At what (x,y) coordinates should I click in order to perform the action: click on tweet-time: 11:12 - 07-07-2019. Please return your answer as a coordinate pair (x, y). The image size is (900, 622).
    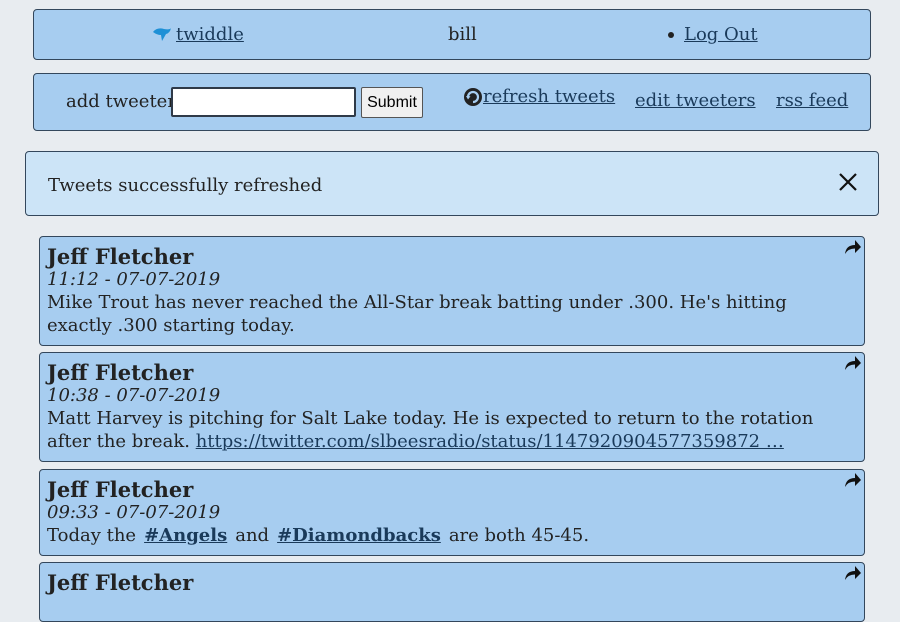
    Looking at the image, I should click on (134, 279).